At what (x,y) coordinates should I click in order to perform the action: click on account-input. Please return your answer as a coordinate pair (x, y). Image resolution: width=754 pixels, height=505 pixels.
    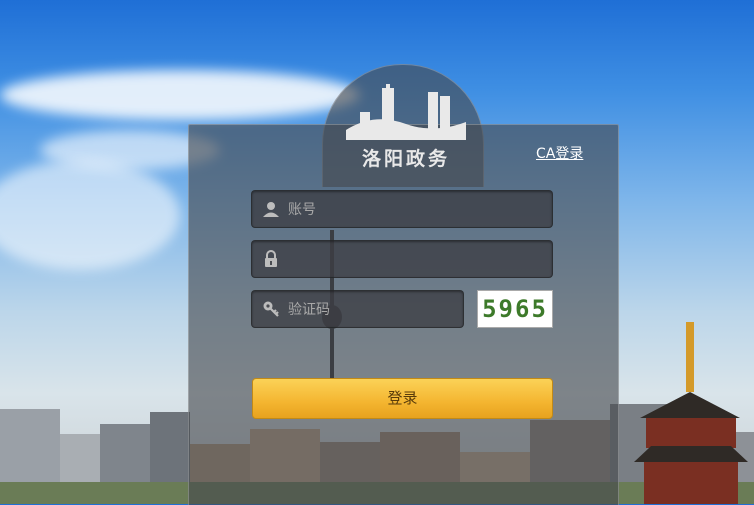
    Looking at the image, I should click on (416, 210).